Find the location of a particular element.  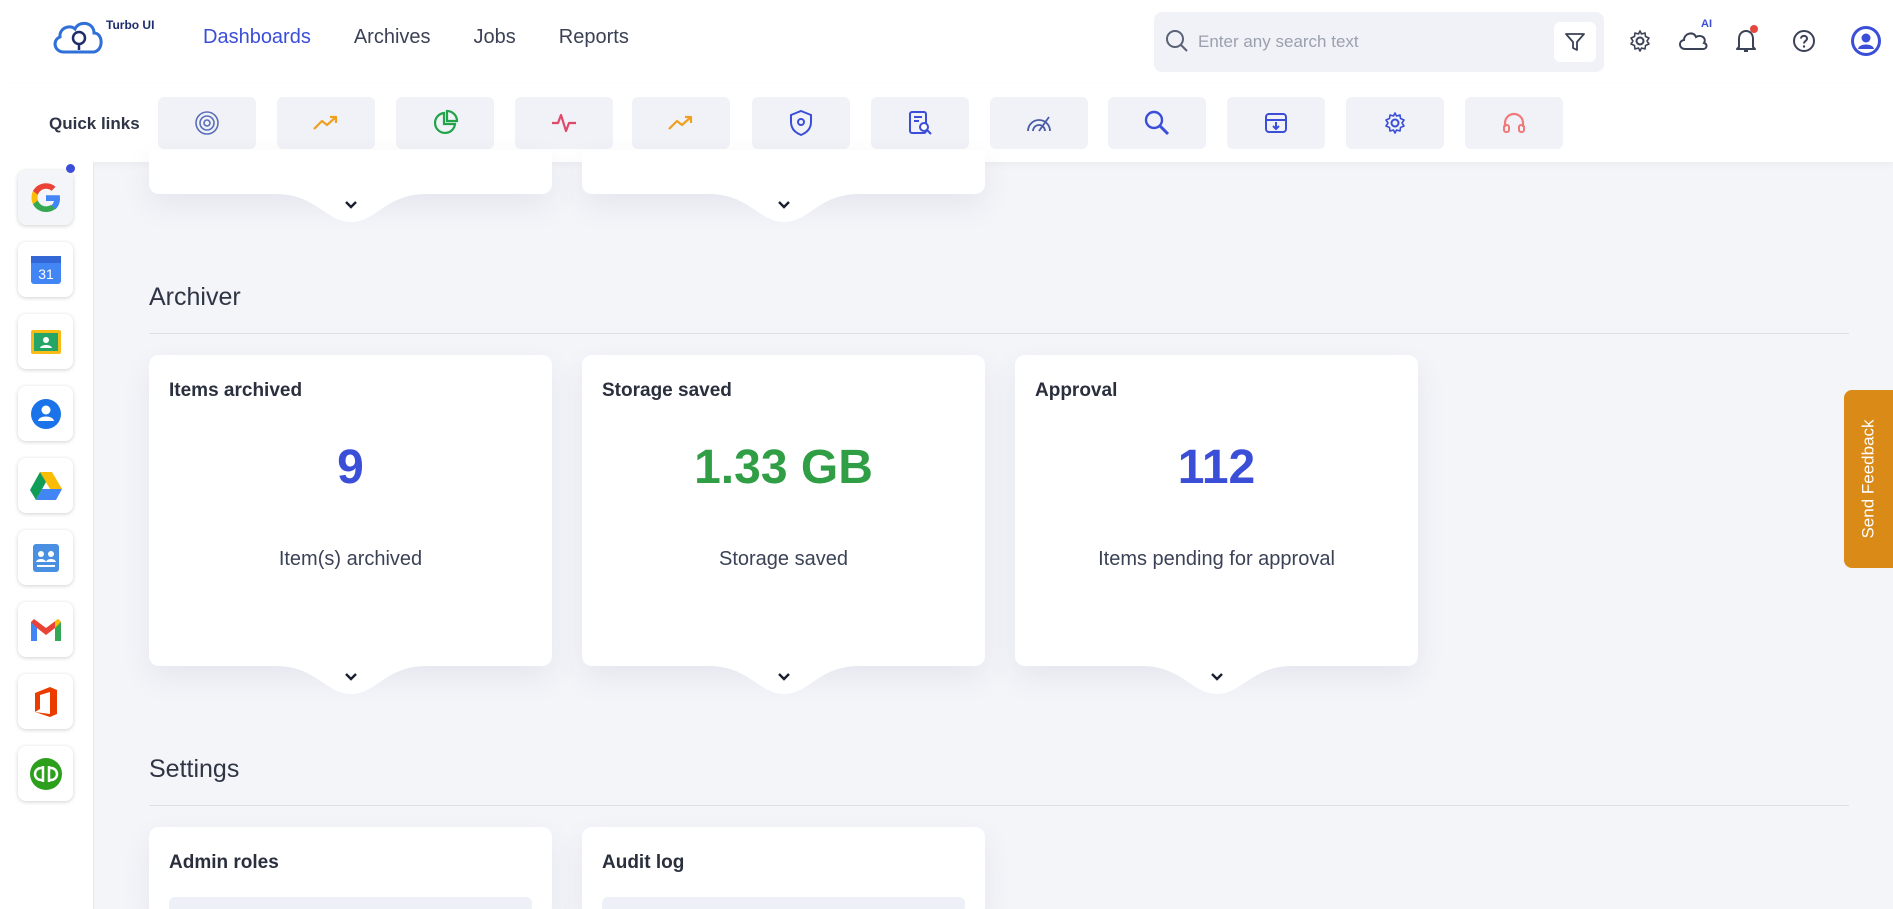

main-nav: Dashboards Archives Jobs Reports is located at coordinates (416, 37).